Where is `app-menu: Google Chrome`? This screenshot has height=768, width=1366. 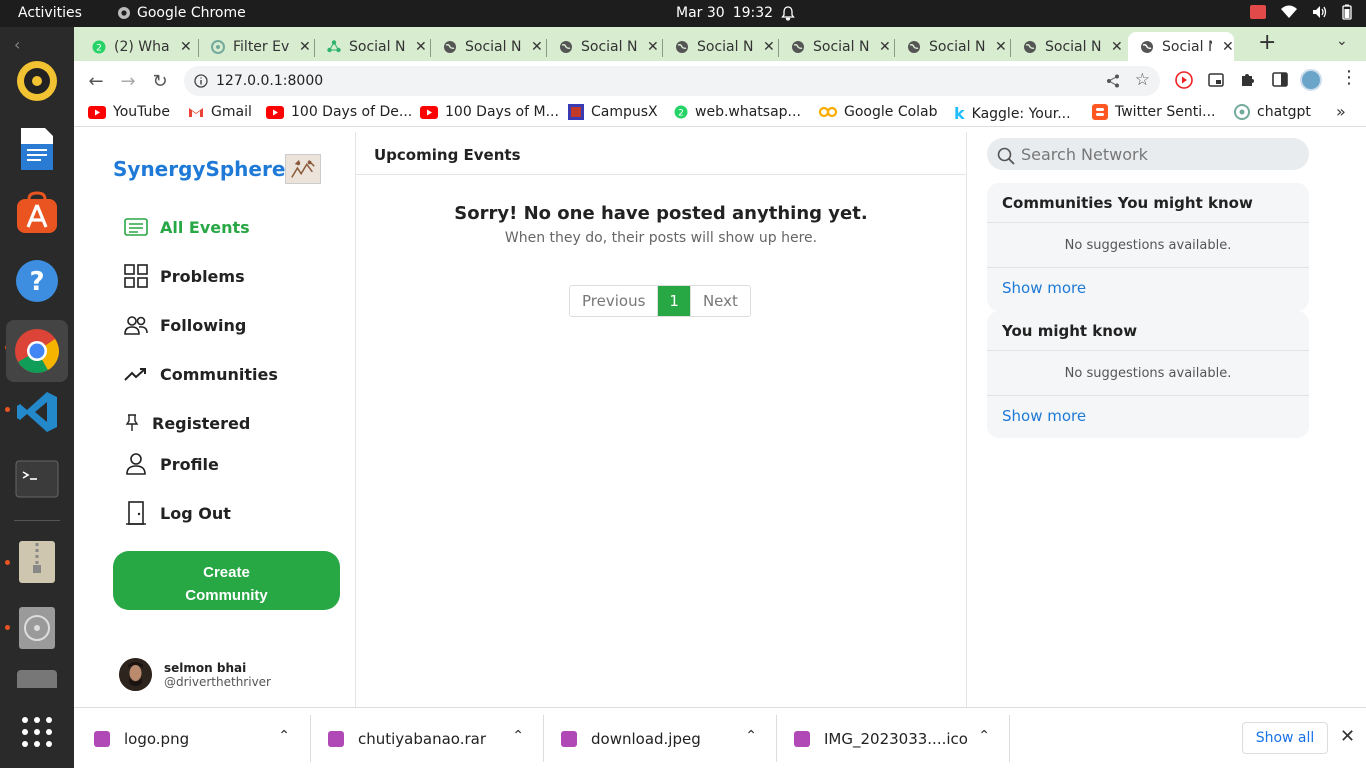 app-menu: Google Chrome is located at coordinates (181, 13).